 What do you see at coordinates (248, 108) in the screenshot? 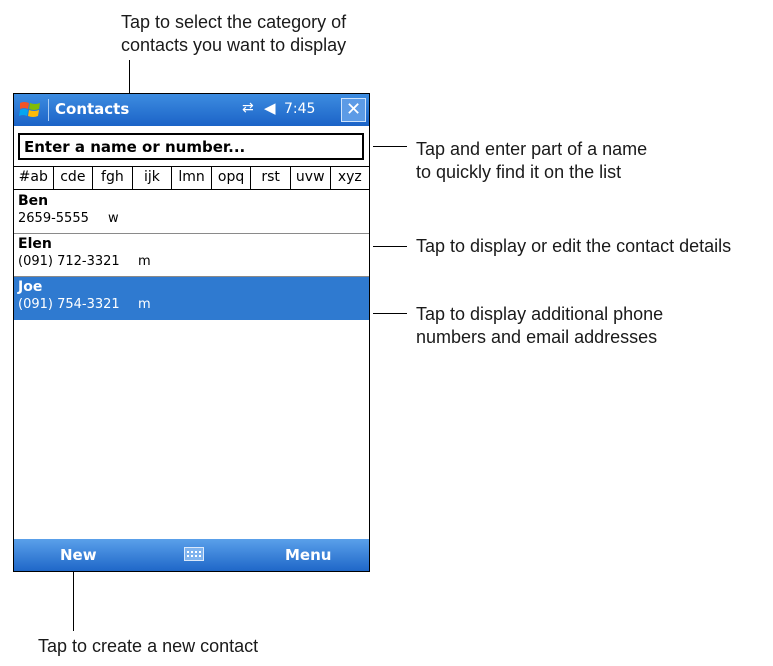
I see `connectivity-icon: ⇄` at bounding box center [248, 108].